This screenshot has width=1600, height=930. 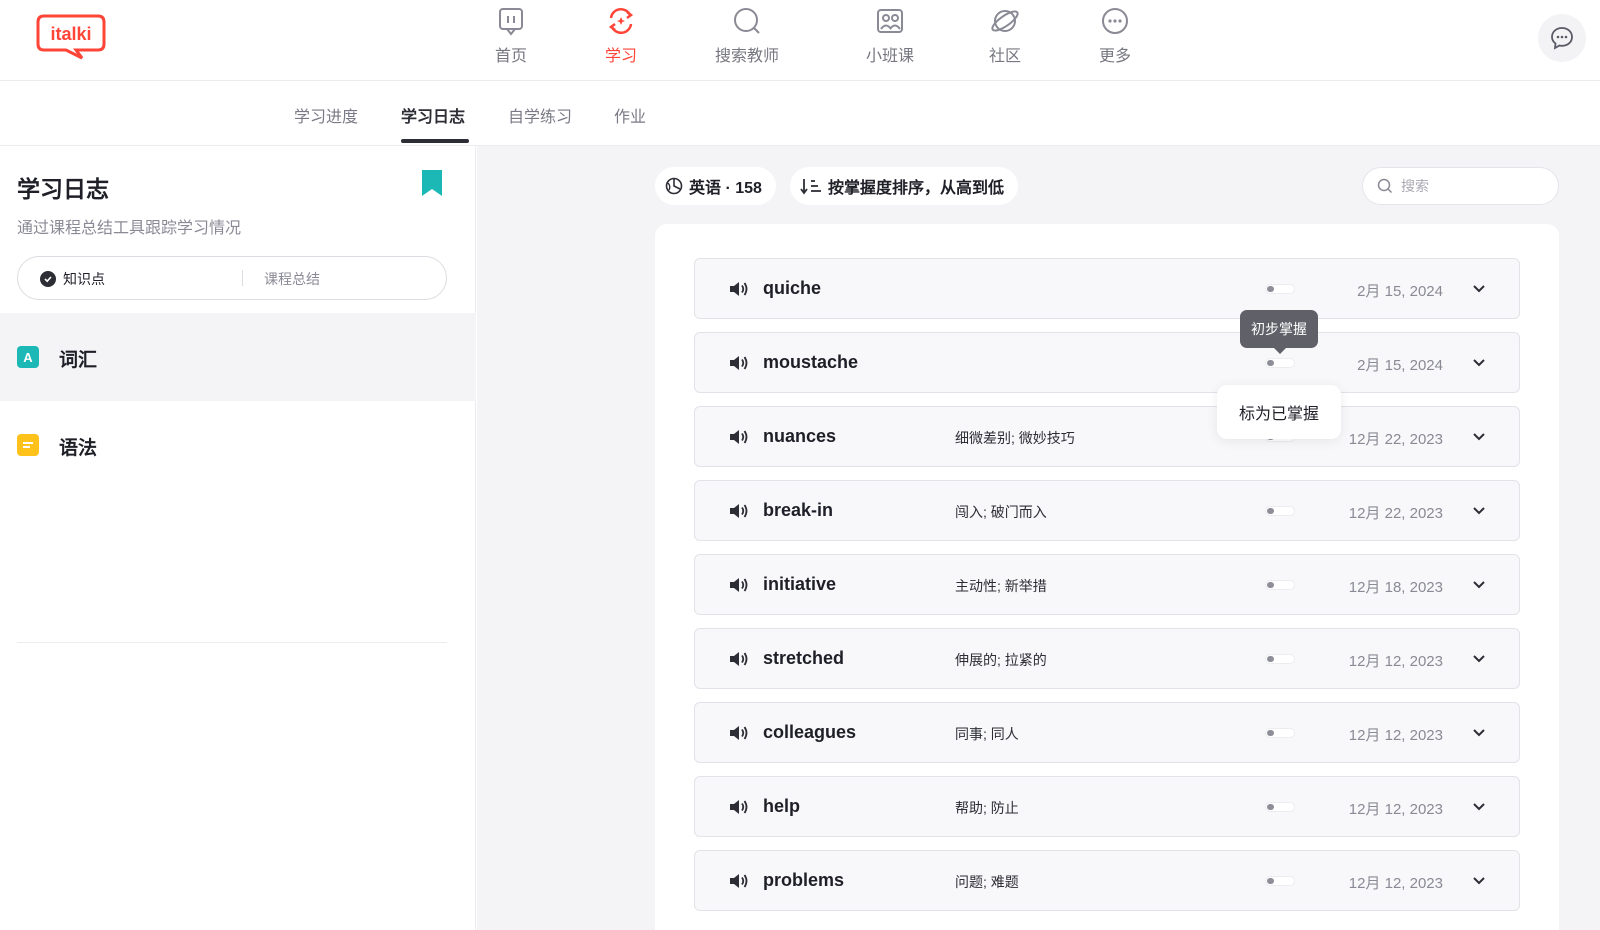 I want to click on search-box, so click(x=1460, y=186).